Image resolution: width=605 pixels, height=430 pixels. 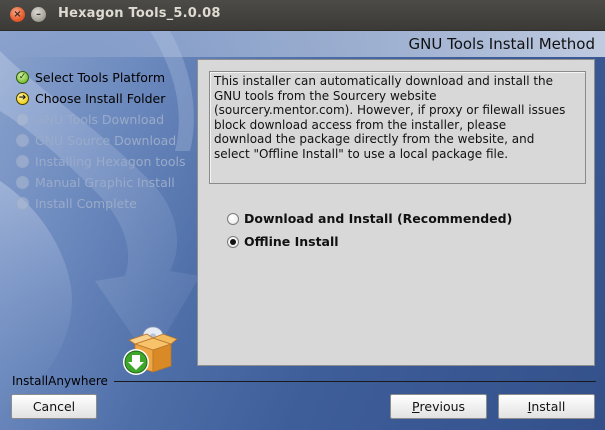 I want to click on footer-divider, so click(x=355, y=381).